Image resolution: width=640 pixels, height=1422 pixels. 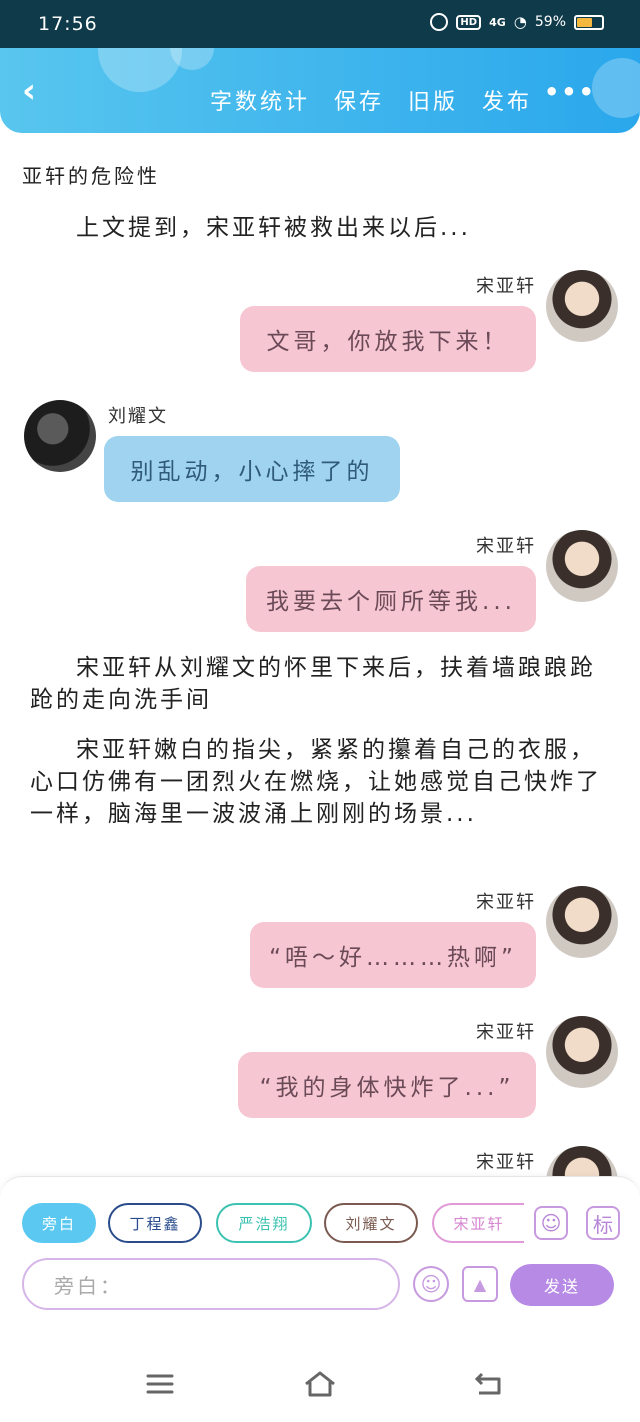 I want to click on story-title: 亚轩的危险性, so click(x=91, y=176).